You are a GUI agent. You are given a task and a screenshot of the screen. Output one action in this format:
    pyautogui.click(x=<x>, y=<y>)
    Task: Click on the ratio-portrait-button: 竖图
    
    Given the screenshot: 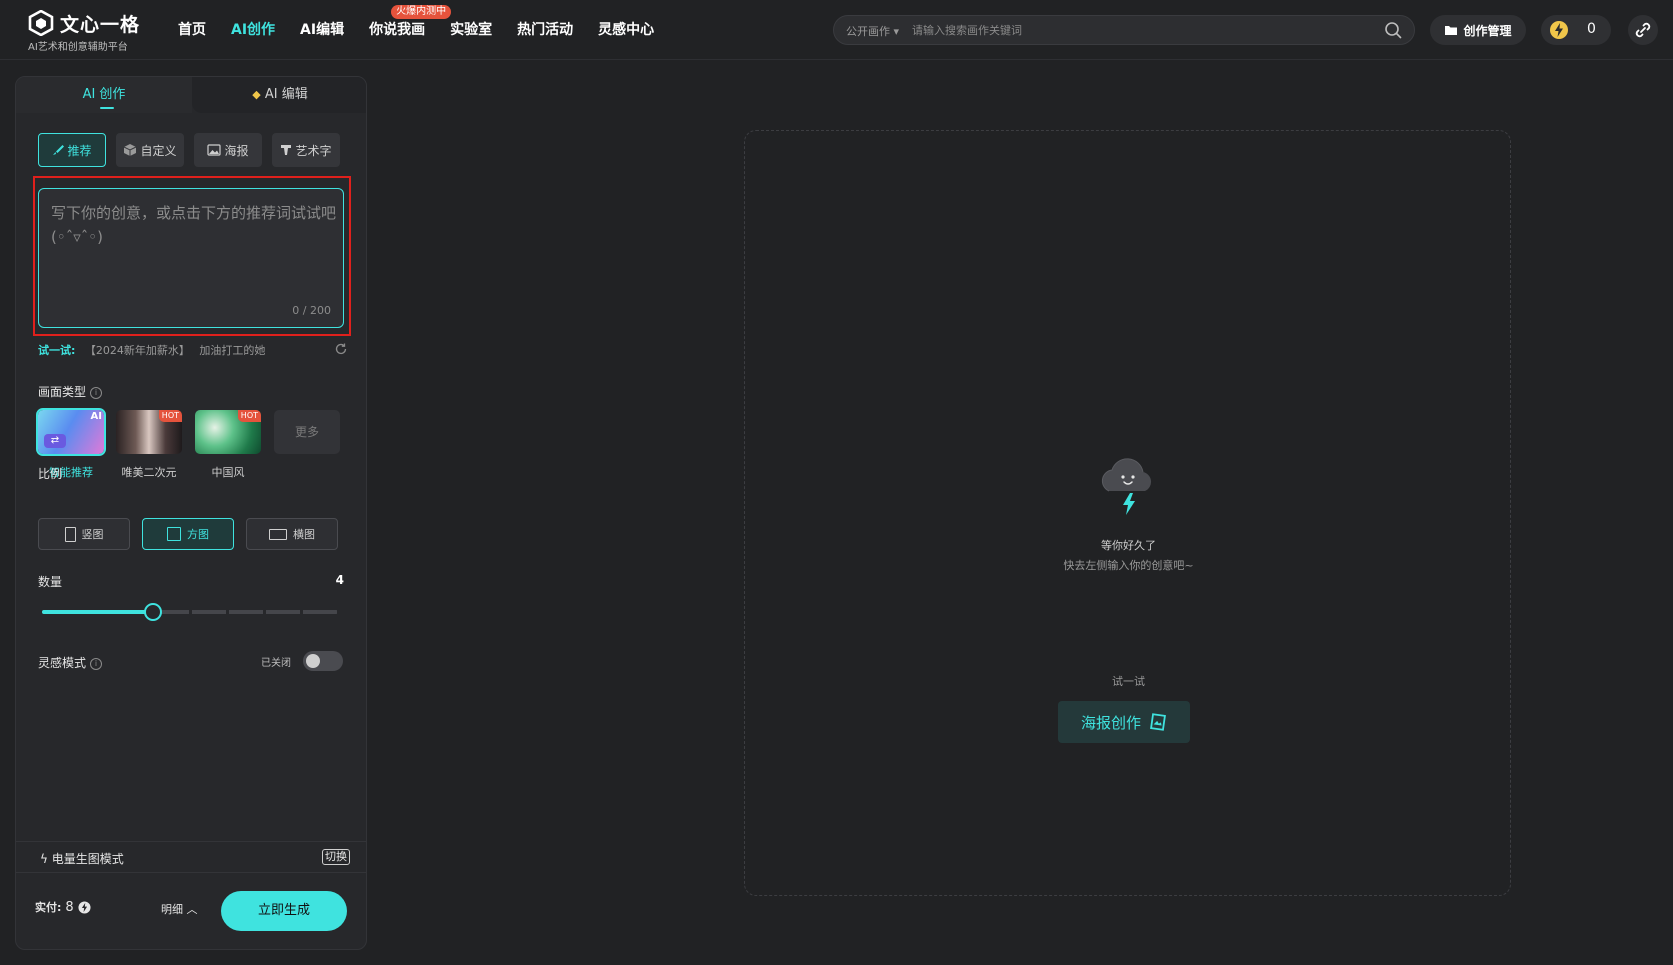 What is the action you would take?
    pyautogui.click(x=84, y=534)
    